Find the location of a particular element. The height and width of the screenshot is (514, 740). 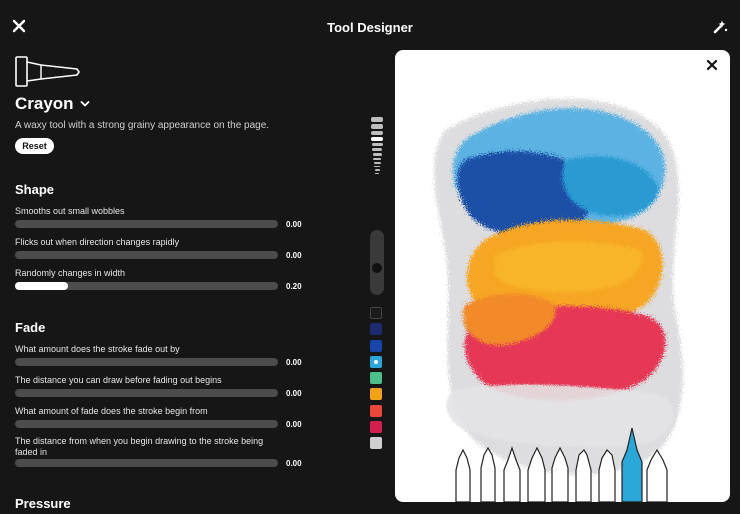

tool-name: Crayon is located at coordinates (44, 103).